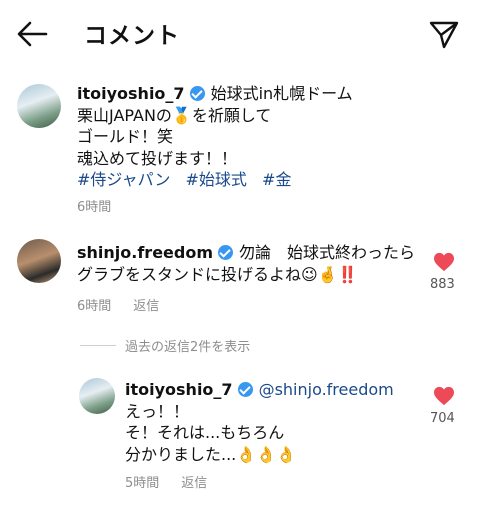 This screenshot has height=506, width=480. I want to click on caption-username: itoiyoshio_7, so click(131, 93).